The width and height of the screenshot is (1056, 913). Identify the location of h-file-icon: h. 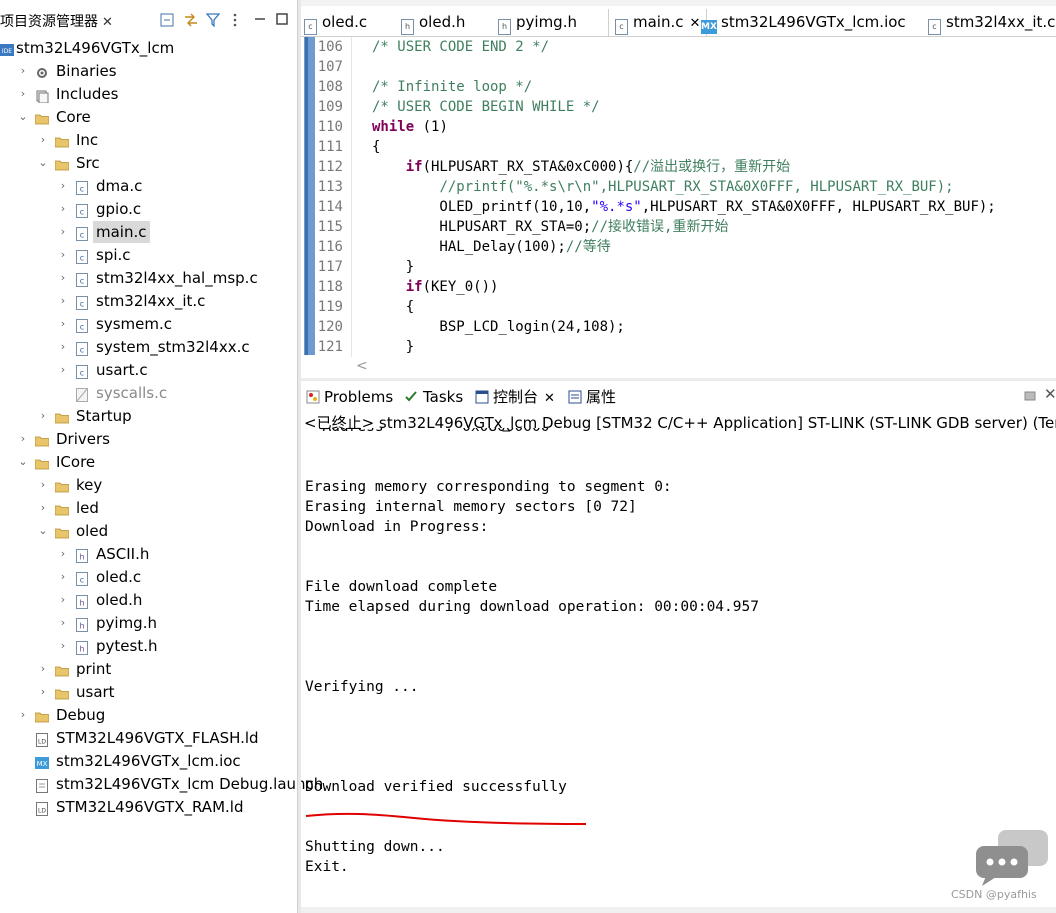
(407, 27).